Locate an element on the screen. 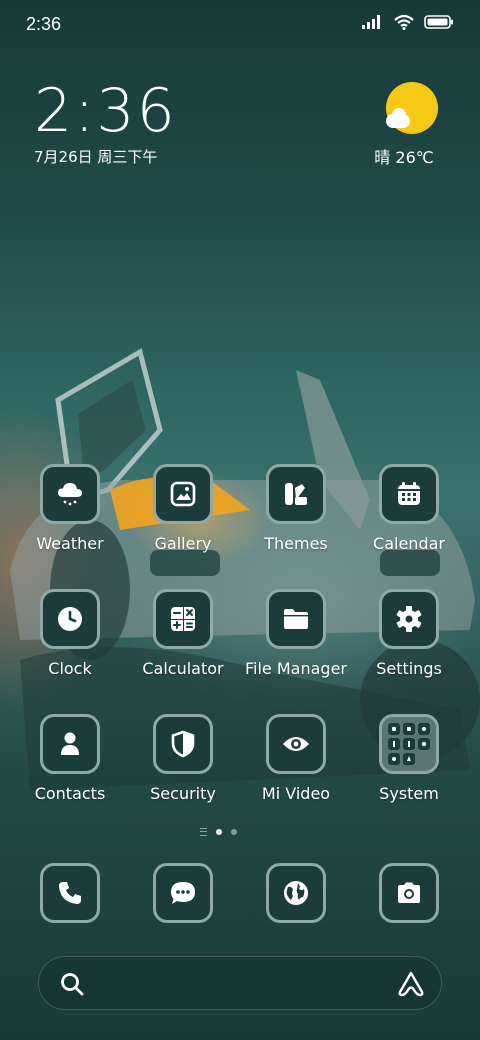  gear-icon is located at coordinates (409, 619).